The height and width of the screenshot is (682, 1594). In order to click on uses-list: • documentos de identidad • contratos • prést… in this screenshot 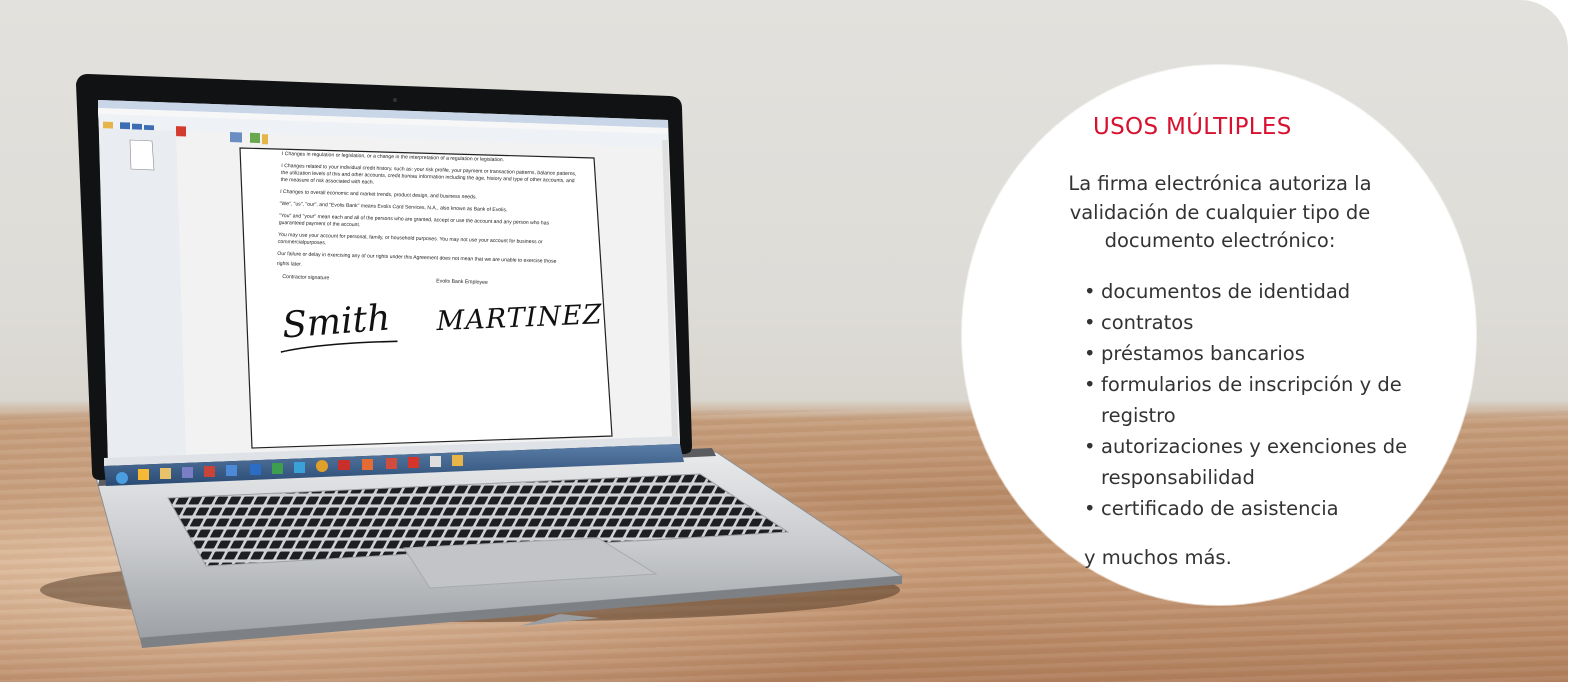, I will do `click(1249, 400)`.